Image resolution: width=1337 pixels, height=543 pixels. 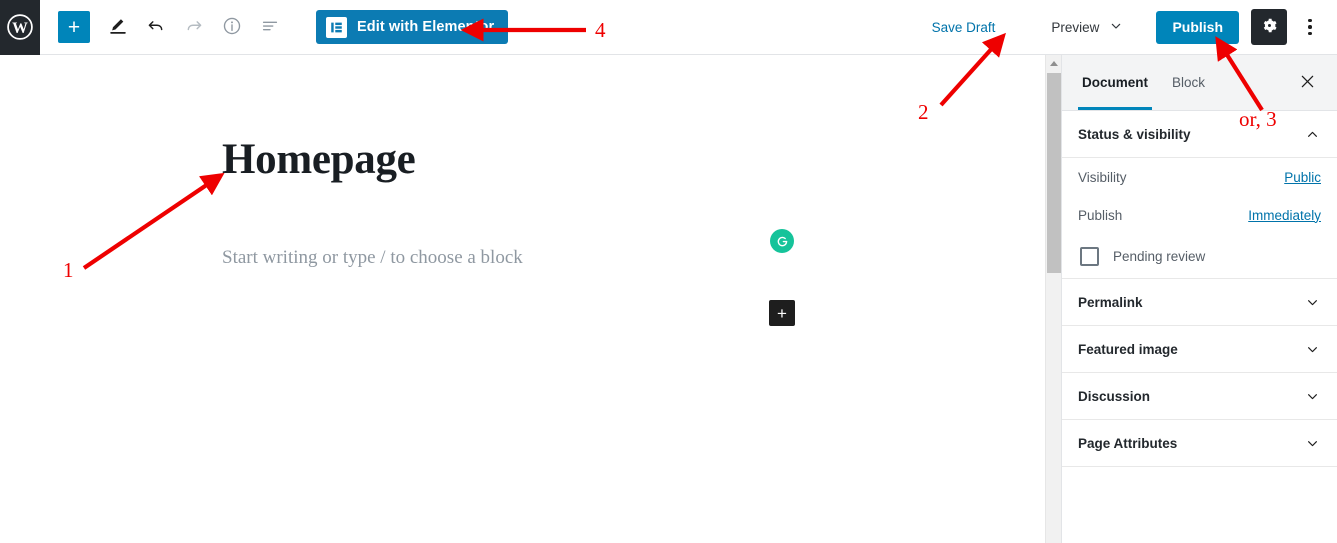 I want to click on redo-button, so click(x=194, y=27).